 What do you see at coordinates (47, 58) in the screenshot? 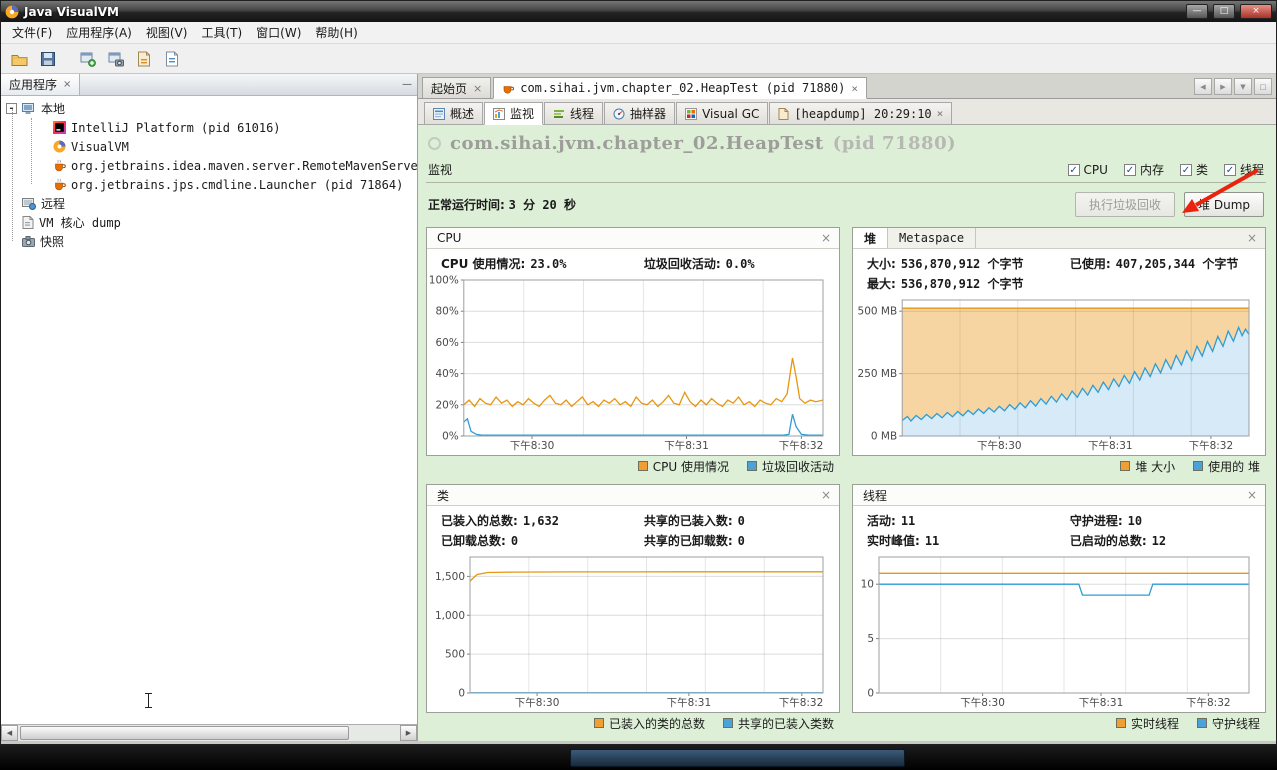
I see `save-snapshot-button` at bounding box center [47, 58].